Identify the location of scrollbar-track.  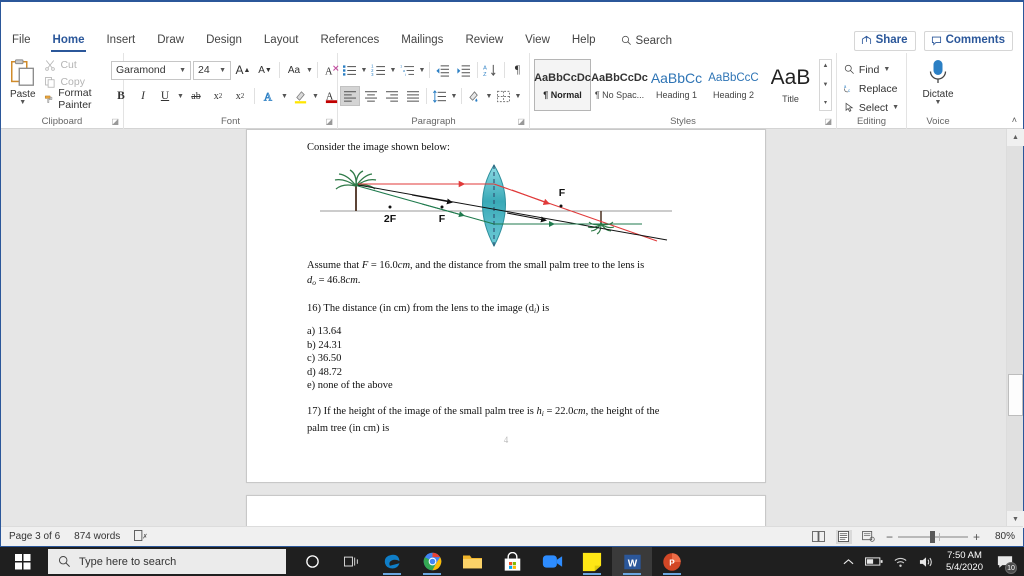
(1015, 328).